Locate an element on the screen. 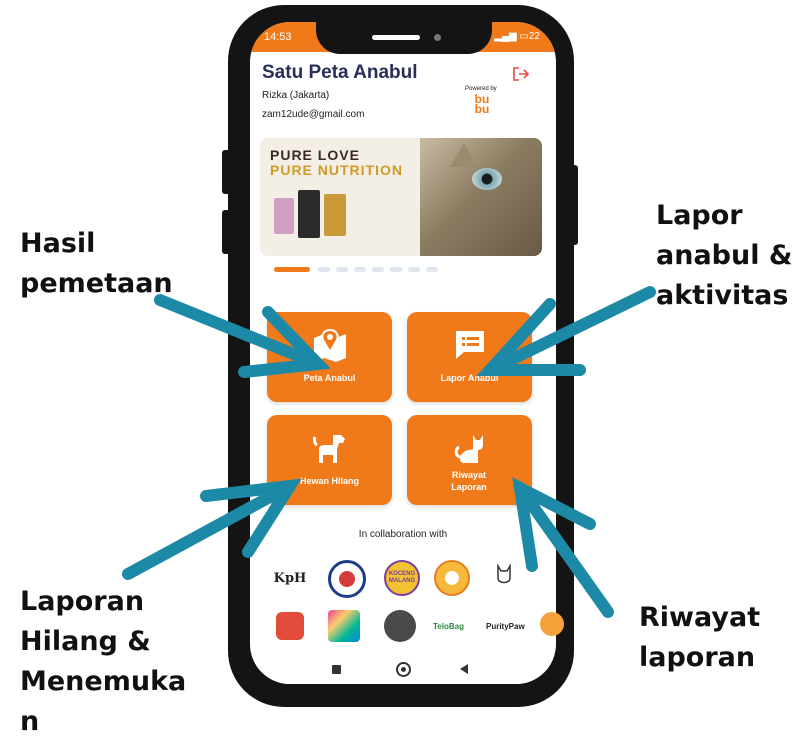 This screenshot has width=811, height=745. cat-icon is located at coordinates (469, 451).